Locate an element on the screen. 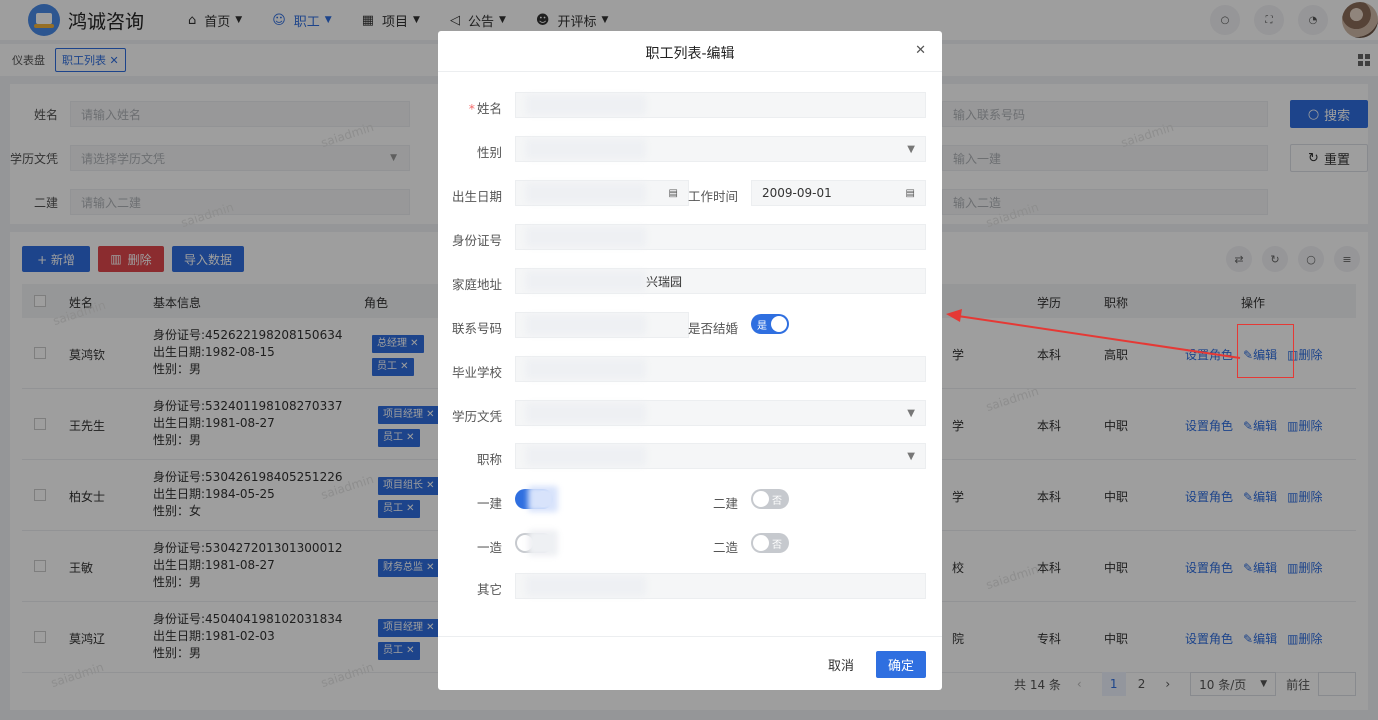  redacted-school is located at coordinates (586, 369).